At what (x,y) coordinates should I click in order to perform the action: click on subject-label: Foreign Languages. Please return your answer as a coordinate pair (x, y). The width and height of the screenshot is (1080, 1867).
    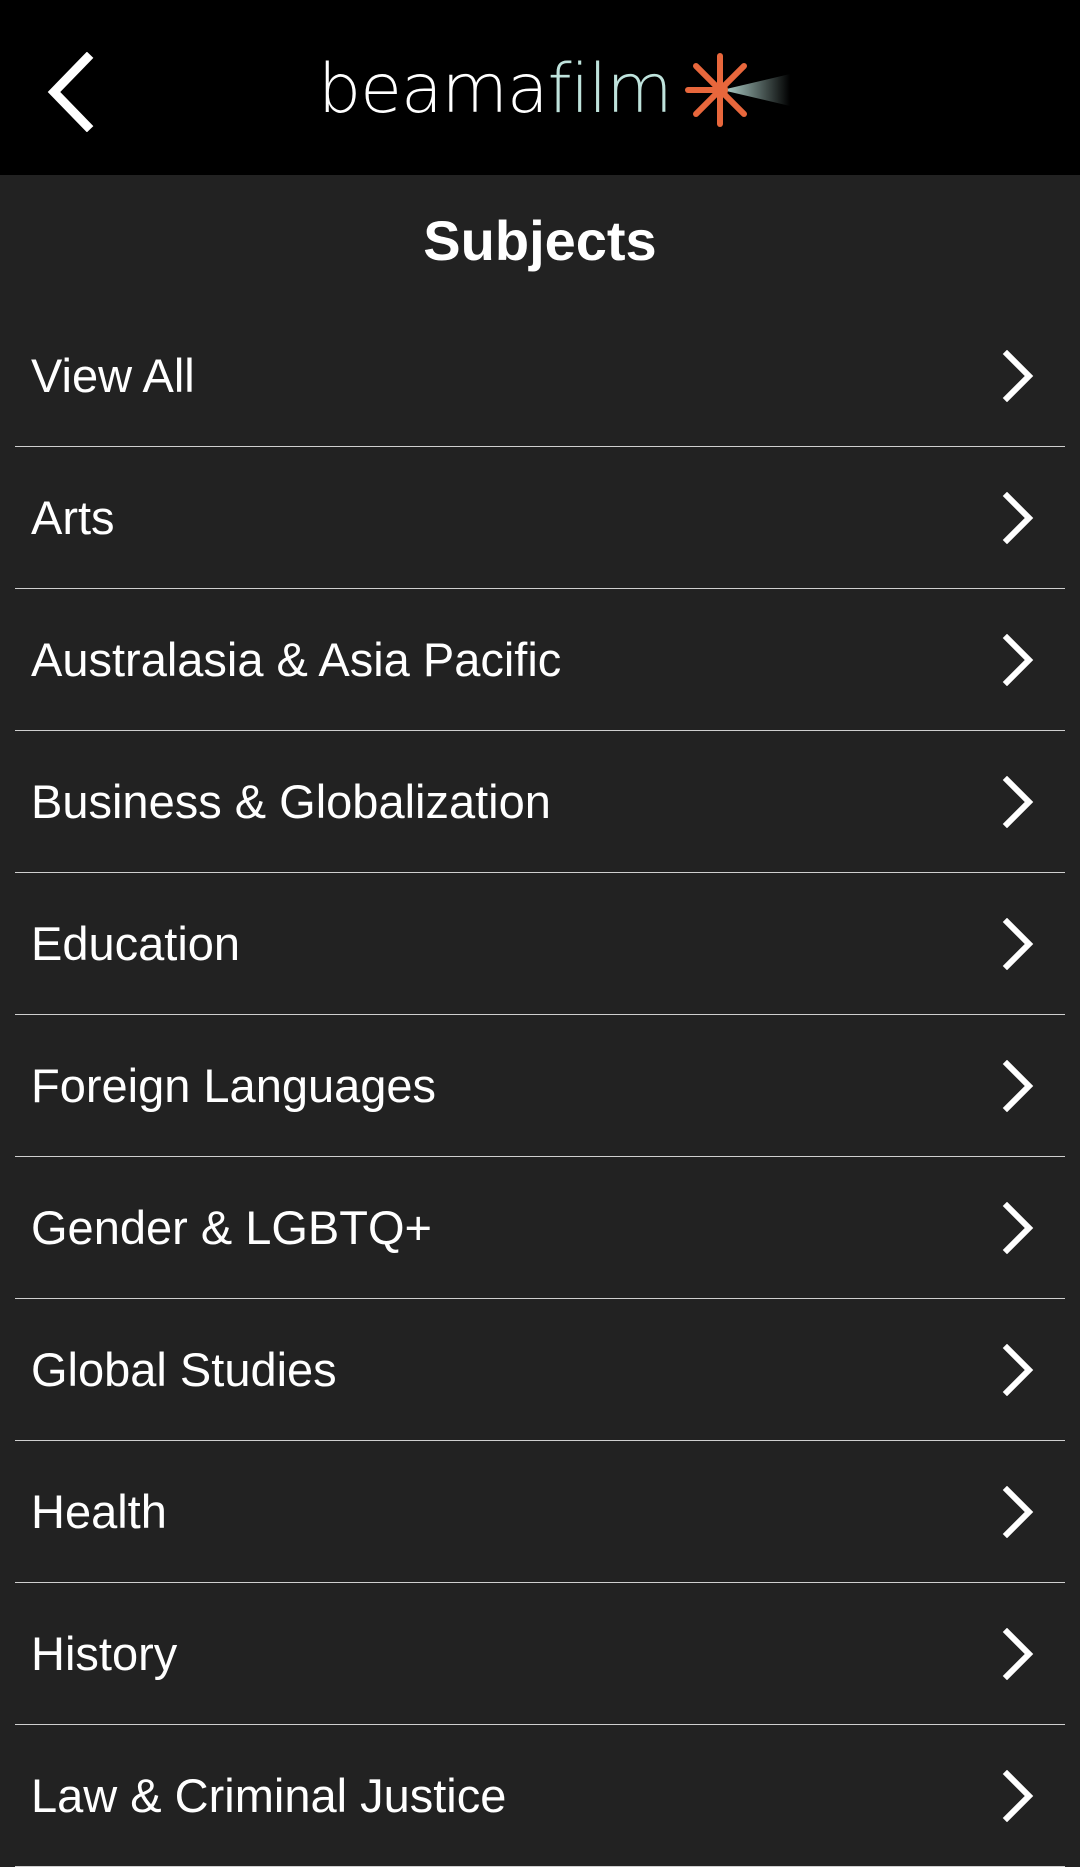
    Looking at the image, I should click on (234, 1085).